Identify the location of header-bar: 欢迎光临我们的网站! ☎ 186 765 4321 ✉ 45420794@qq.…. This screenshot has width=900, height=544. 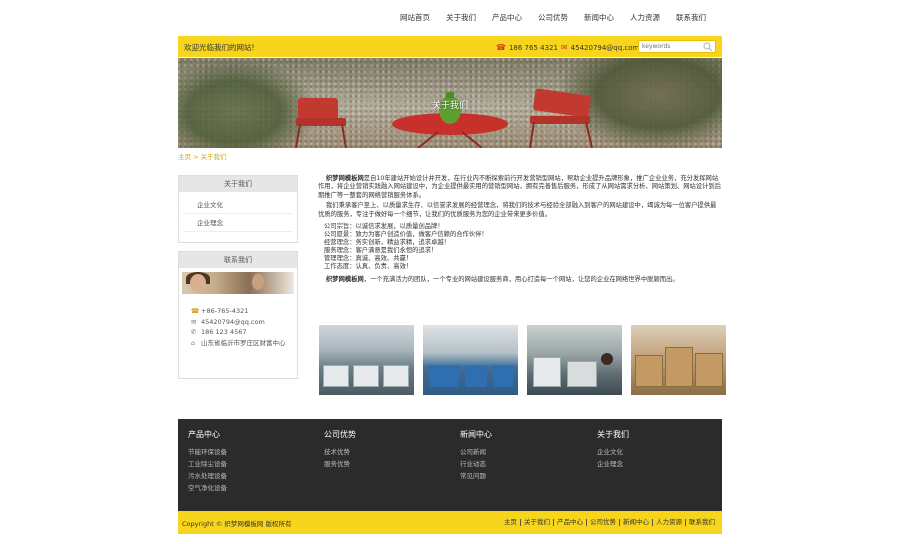
(450, 46).